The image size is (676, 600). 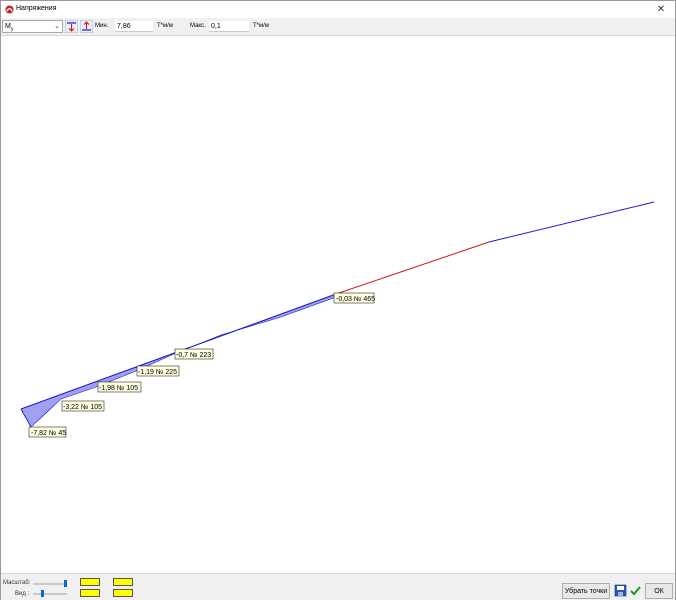 What do you see at coordinates (165, 26) in the screenshot?
I see `min-unit: Т*м/м` at bounding box center [165, 26].